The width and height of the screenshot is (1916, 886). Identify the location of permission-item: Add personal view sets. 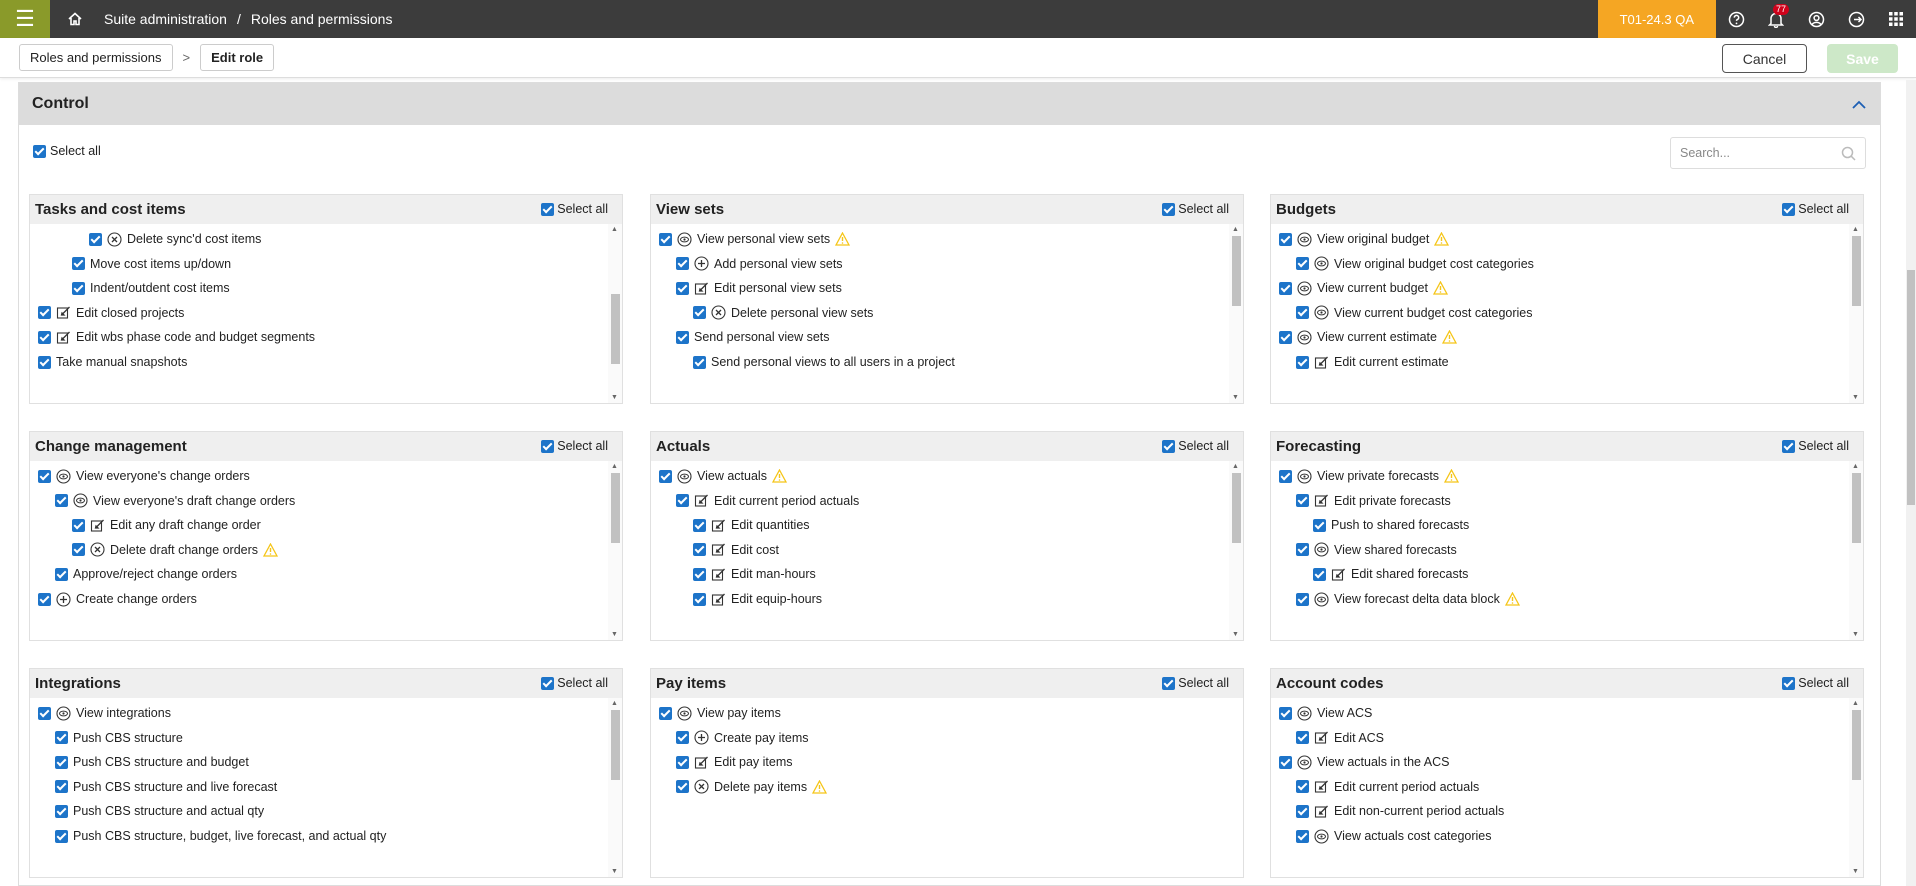
(759, 264).